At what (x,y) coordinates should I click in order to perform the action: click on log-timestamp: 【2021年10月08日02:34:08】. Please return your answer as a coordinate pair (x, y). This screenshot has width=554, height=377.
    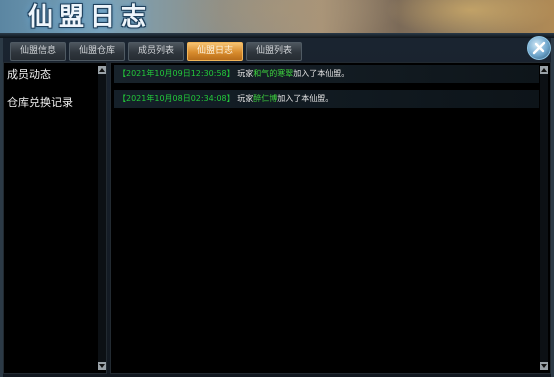
    Looking at the image, I should click on (176, 98).